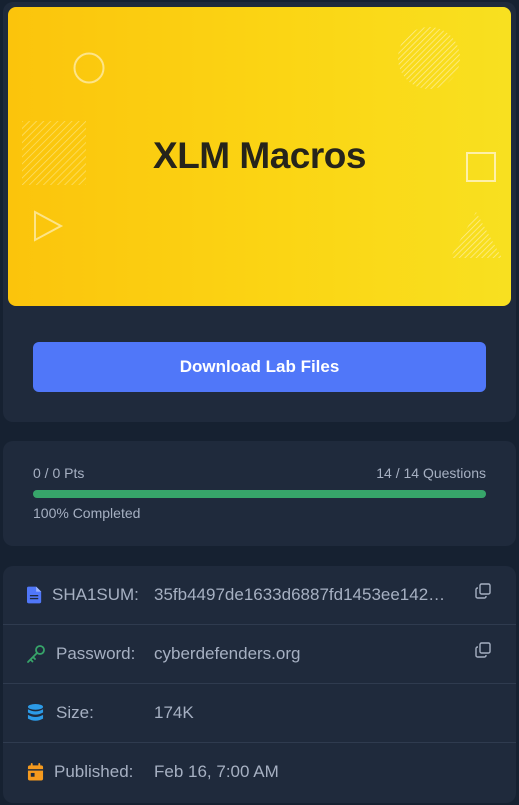  I want to click on size-value: 174K, so click(174, 712).